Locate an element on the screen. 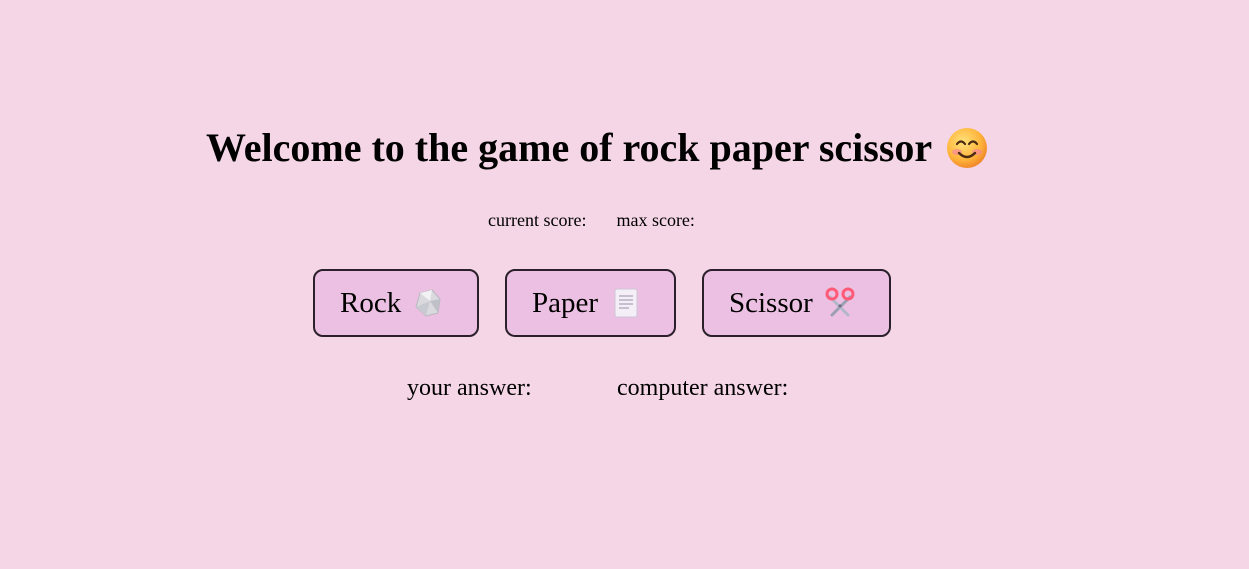 This screenshot has width=1249, height=569. paper-button: Paper is located at coordinates (590, 303).